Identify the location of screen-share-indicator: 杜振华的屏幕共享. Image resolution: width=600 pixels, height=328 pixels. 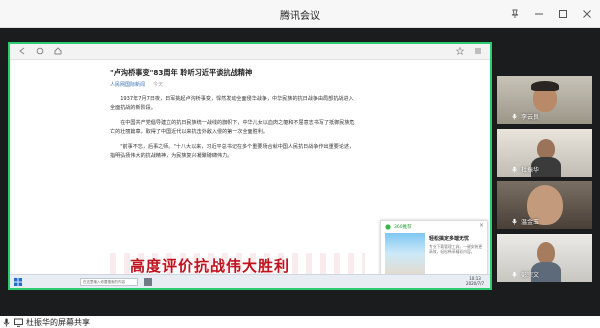
(46, 322).